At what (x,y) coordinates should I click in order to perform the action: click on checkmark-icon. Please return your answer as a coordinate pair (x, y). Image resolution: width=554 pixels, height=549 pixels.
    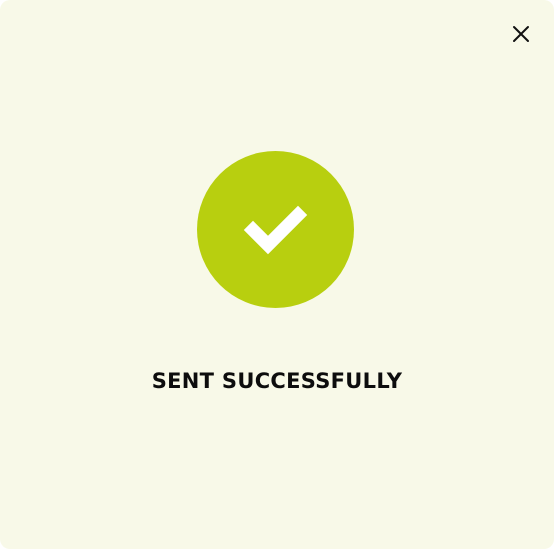
    Looking at the image, I should click on (275, 229).